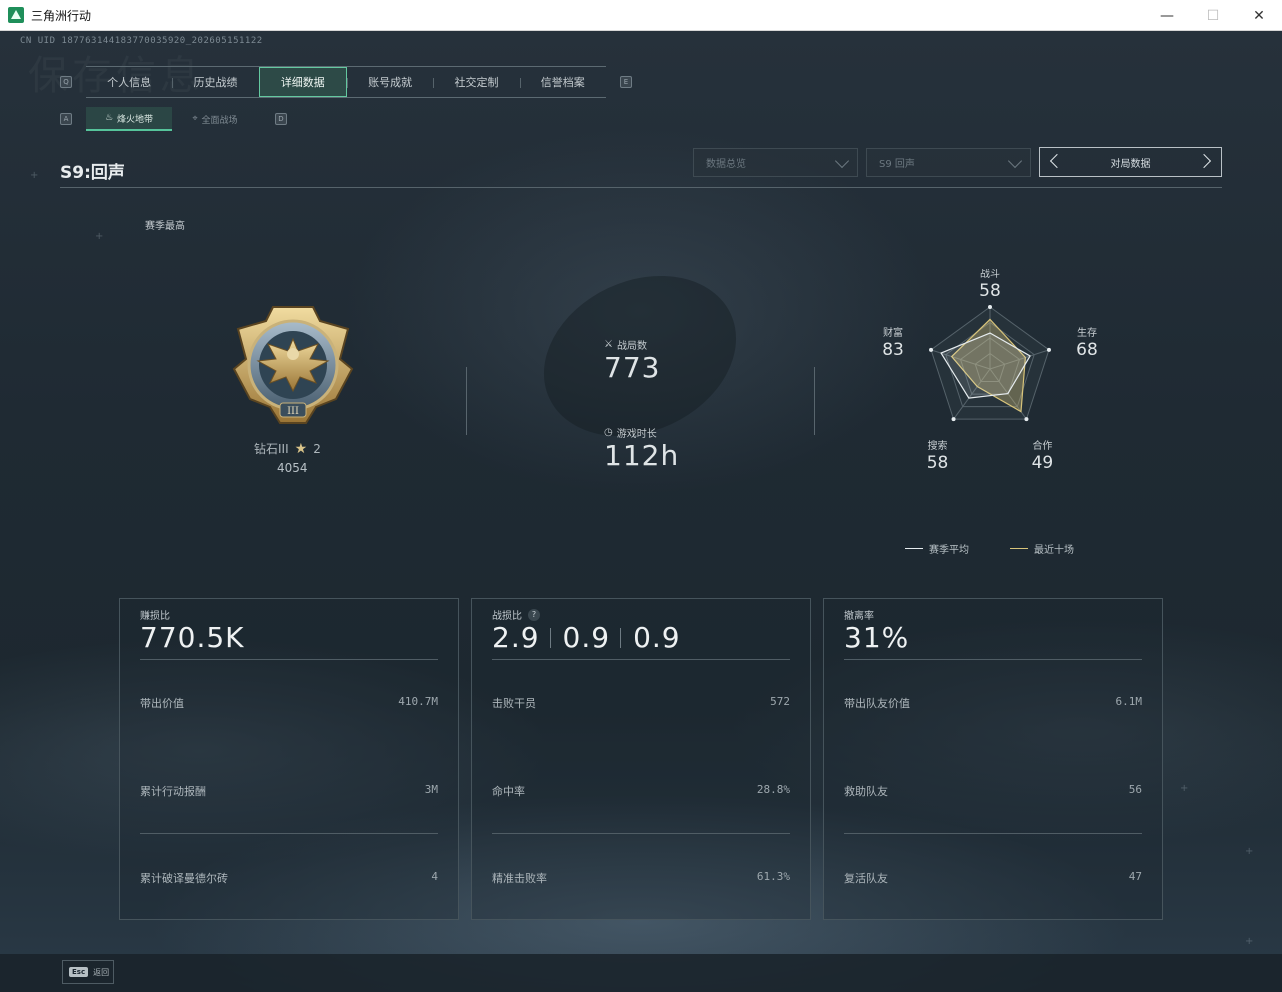 Image resolution: width=1282 pixels, height=992 pixels. I want to click on card-row: 累计破译曼德尔砖 4, so click(289, 878).